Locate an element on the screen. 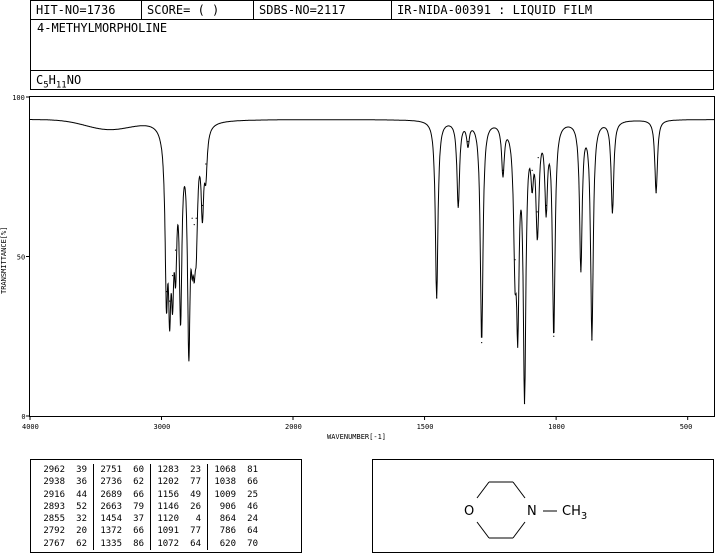  peak-transmittance: 60 is located at coordinates (136, 470).